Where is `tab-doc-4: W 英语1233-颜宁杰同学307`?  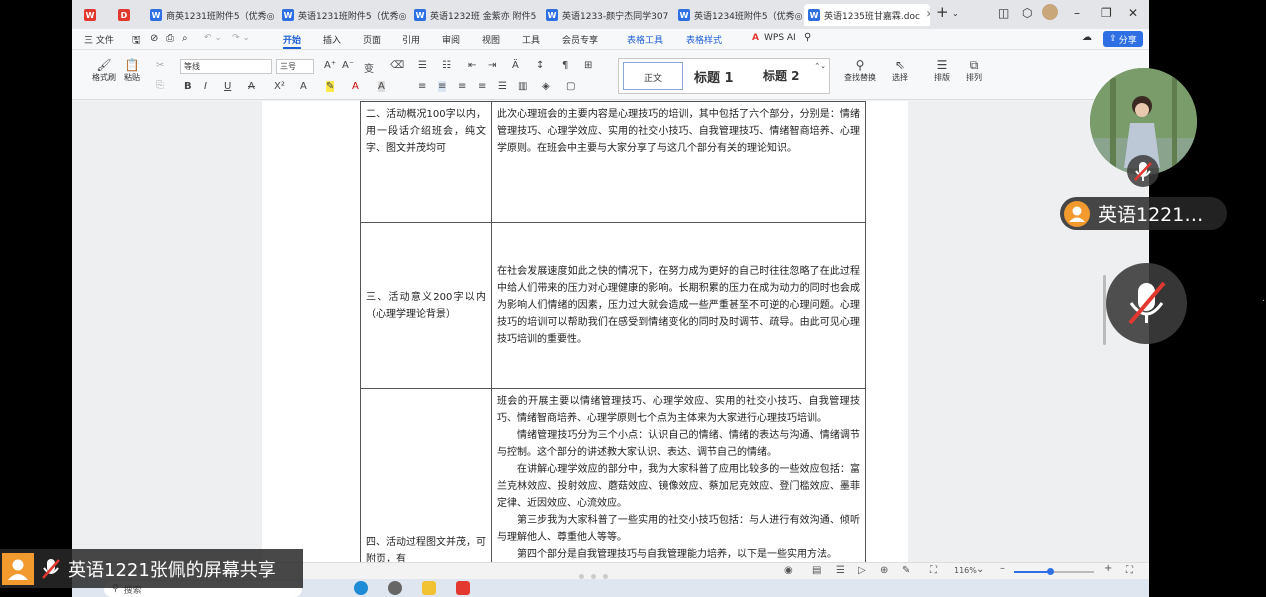 tab-doc-4: W 英语1233-颜宁杰同学307 is located at coordinates (606, 15).